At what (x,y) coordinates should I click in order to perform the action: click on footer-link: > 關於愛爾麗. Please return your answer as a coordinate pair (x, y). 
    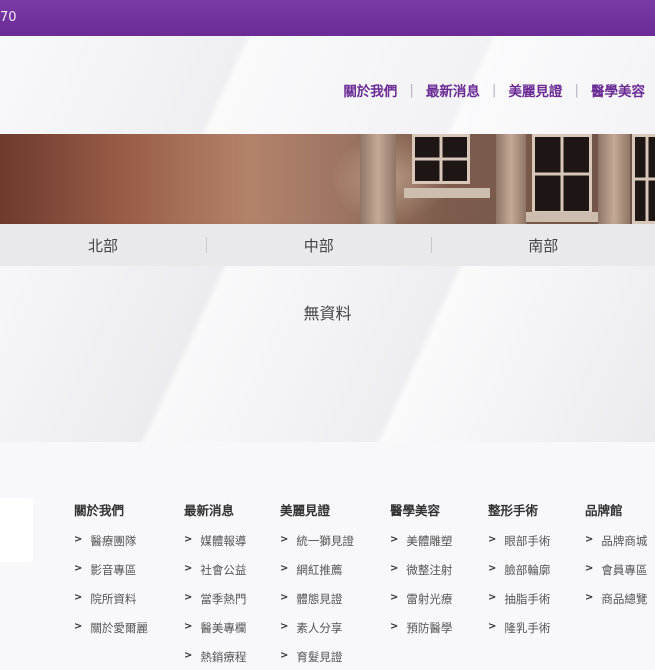
    Looking at the image, I should click on (111, 634).